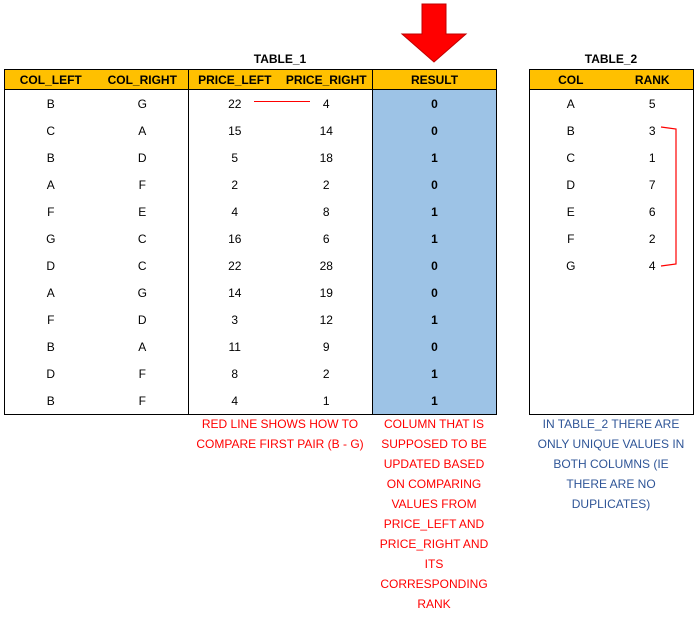 Image resolution: width=697 pixels, height=620 pixels. Describe the element at coordinates (234, 211) in the screenshot. I see `cell-price-left: 4` at that location.